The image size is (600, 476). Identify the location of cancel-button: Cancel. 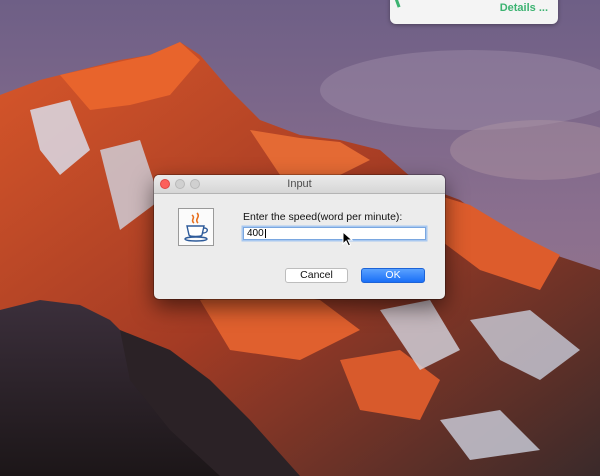
(316, 275).